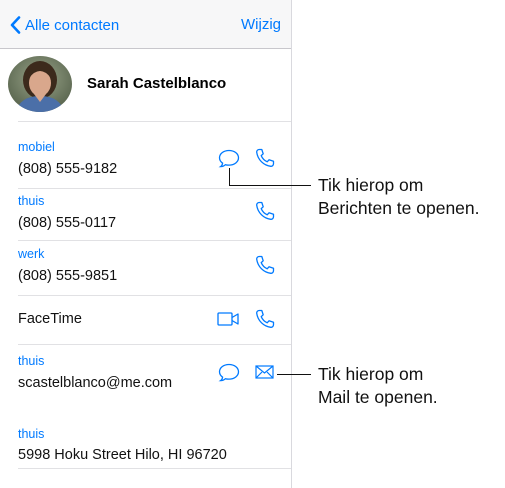 The height and width of the screenshot is (488, 505). What do you see at coordinates (145, 154) in the screenshot?
I see `field-row-mobile: mobiel (808) 555-9182` at bounding box center [145, 154].